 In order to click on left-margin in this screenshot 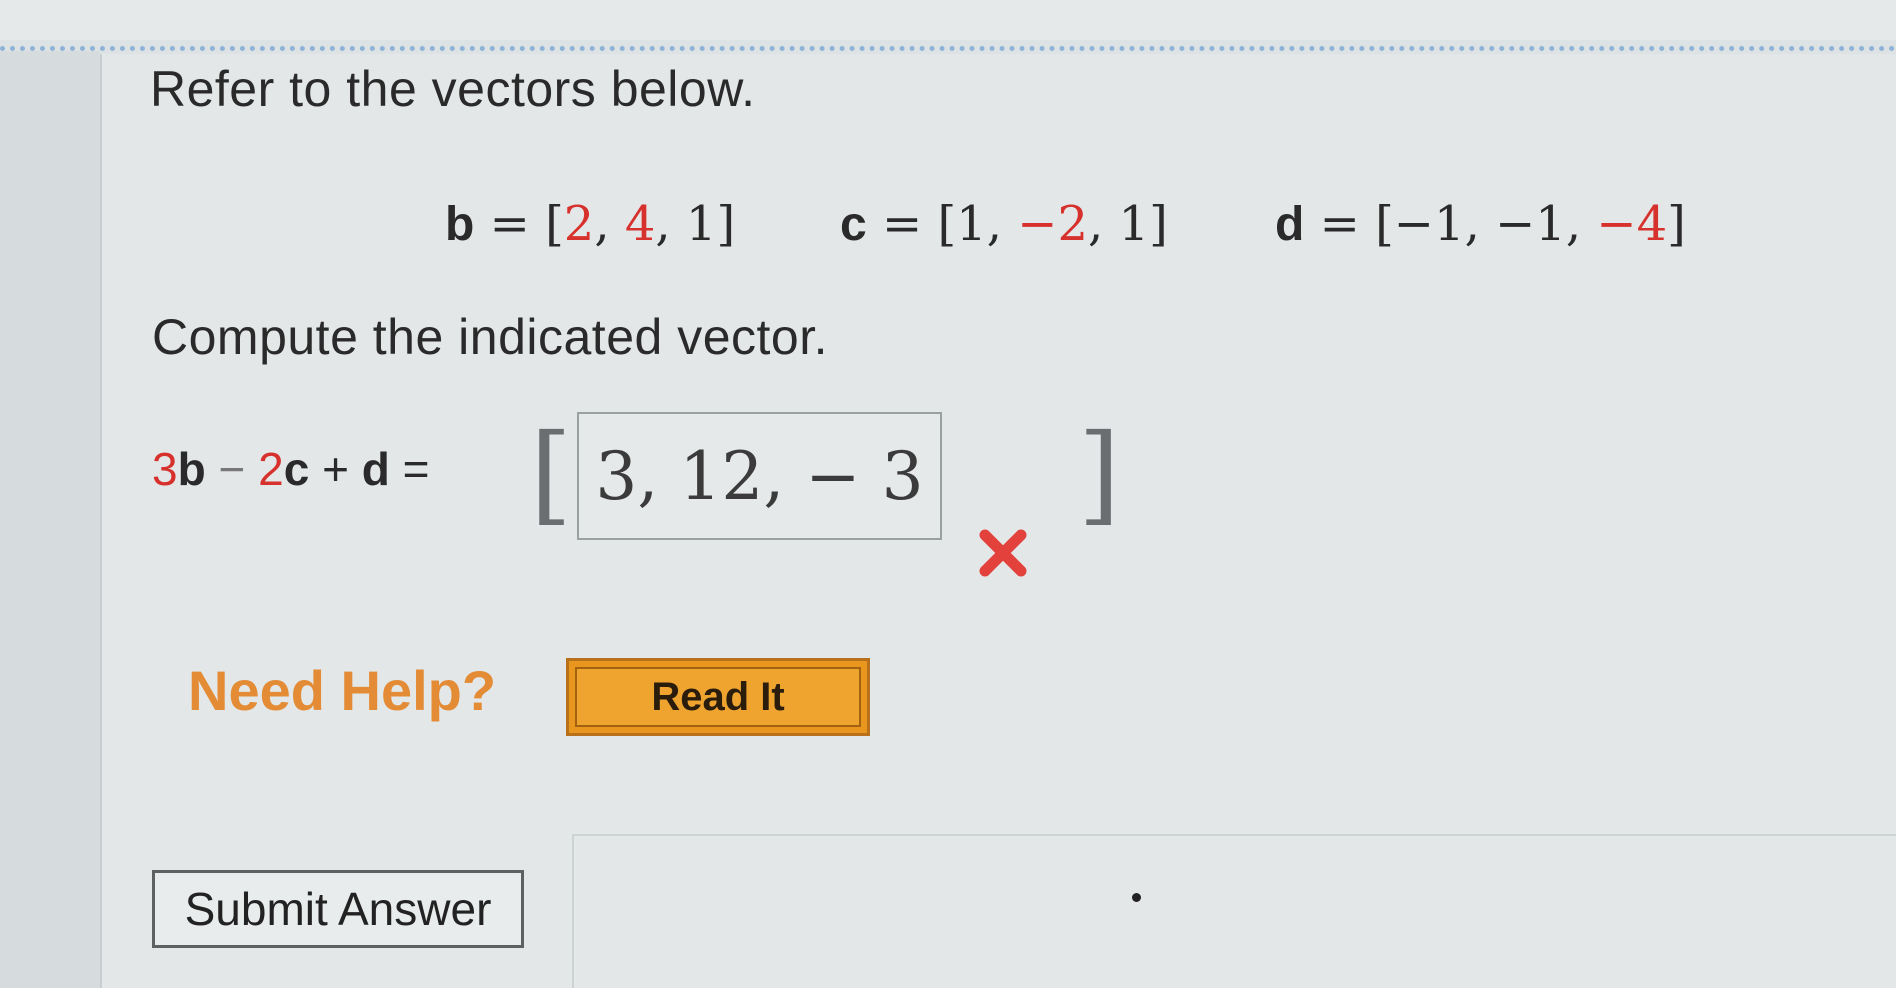, I will do `click(50, 519)`.